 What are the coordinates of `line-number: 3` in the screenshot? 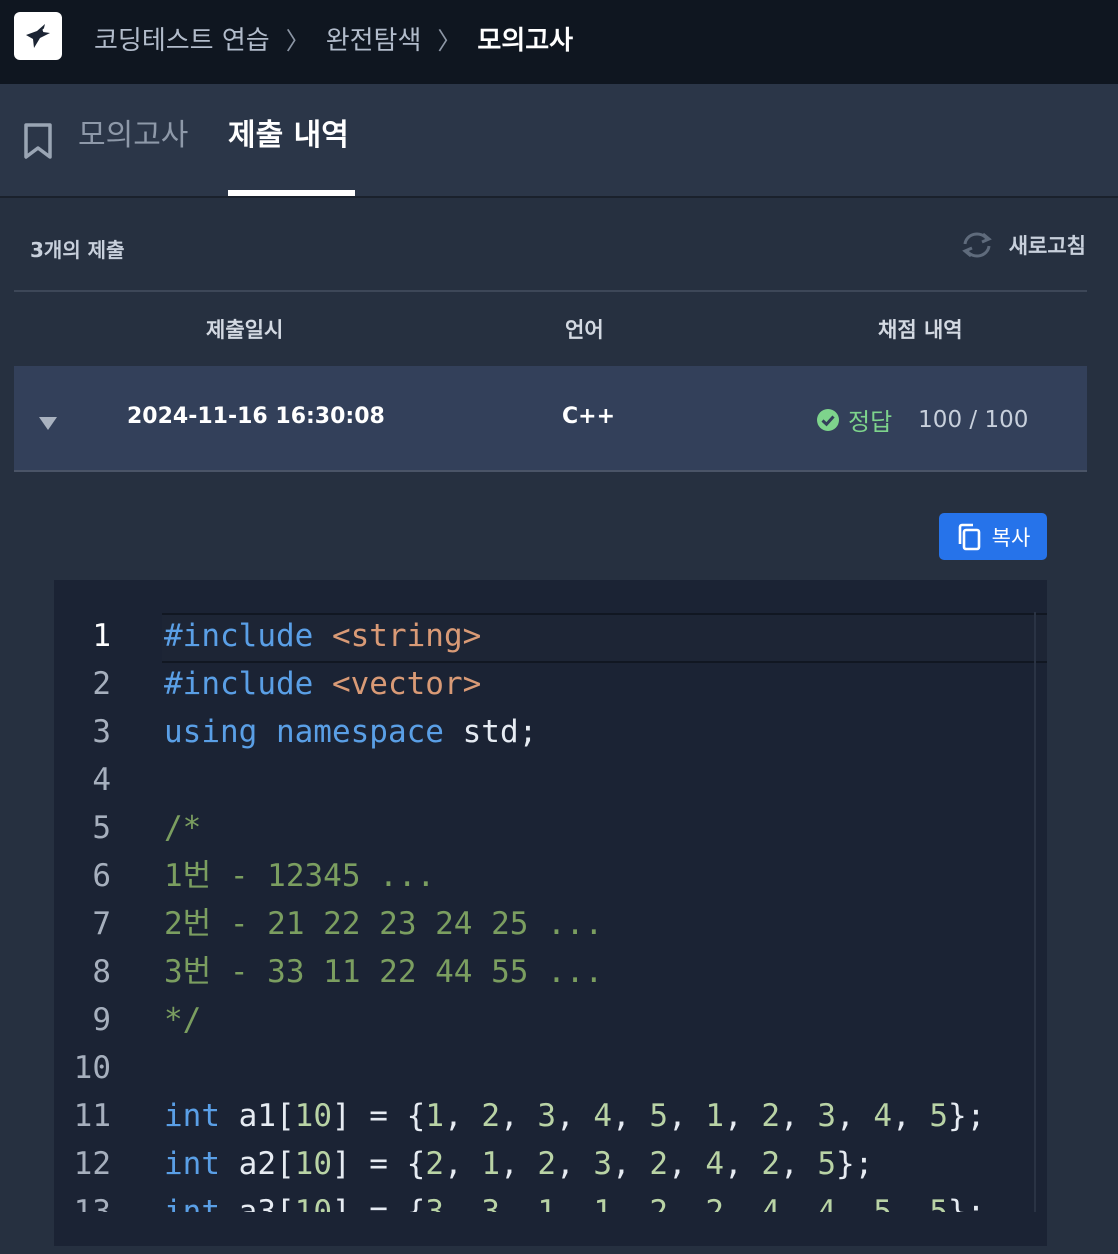 It's located at (101, 732).